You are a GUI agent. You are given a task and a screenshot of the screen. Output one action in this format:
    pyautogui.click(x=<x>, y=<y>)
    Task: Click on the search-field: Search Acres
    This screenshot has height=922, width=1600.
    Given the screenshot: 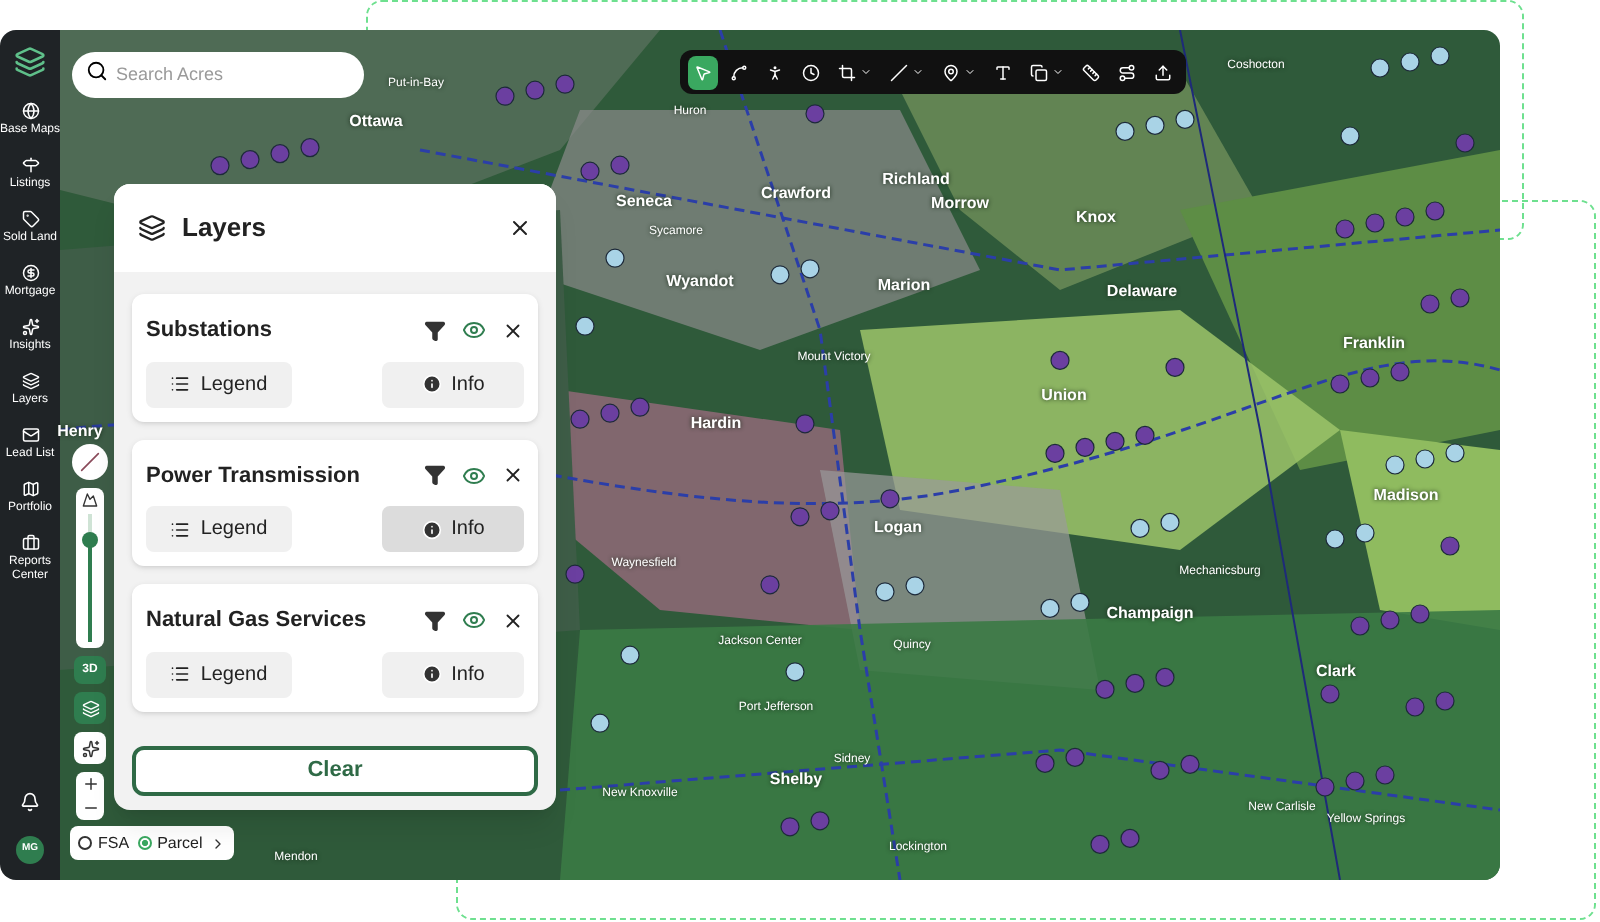 What is the action you would take?
    pyautogui.click(x=218, y=74)
    